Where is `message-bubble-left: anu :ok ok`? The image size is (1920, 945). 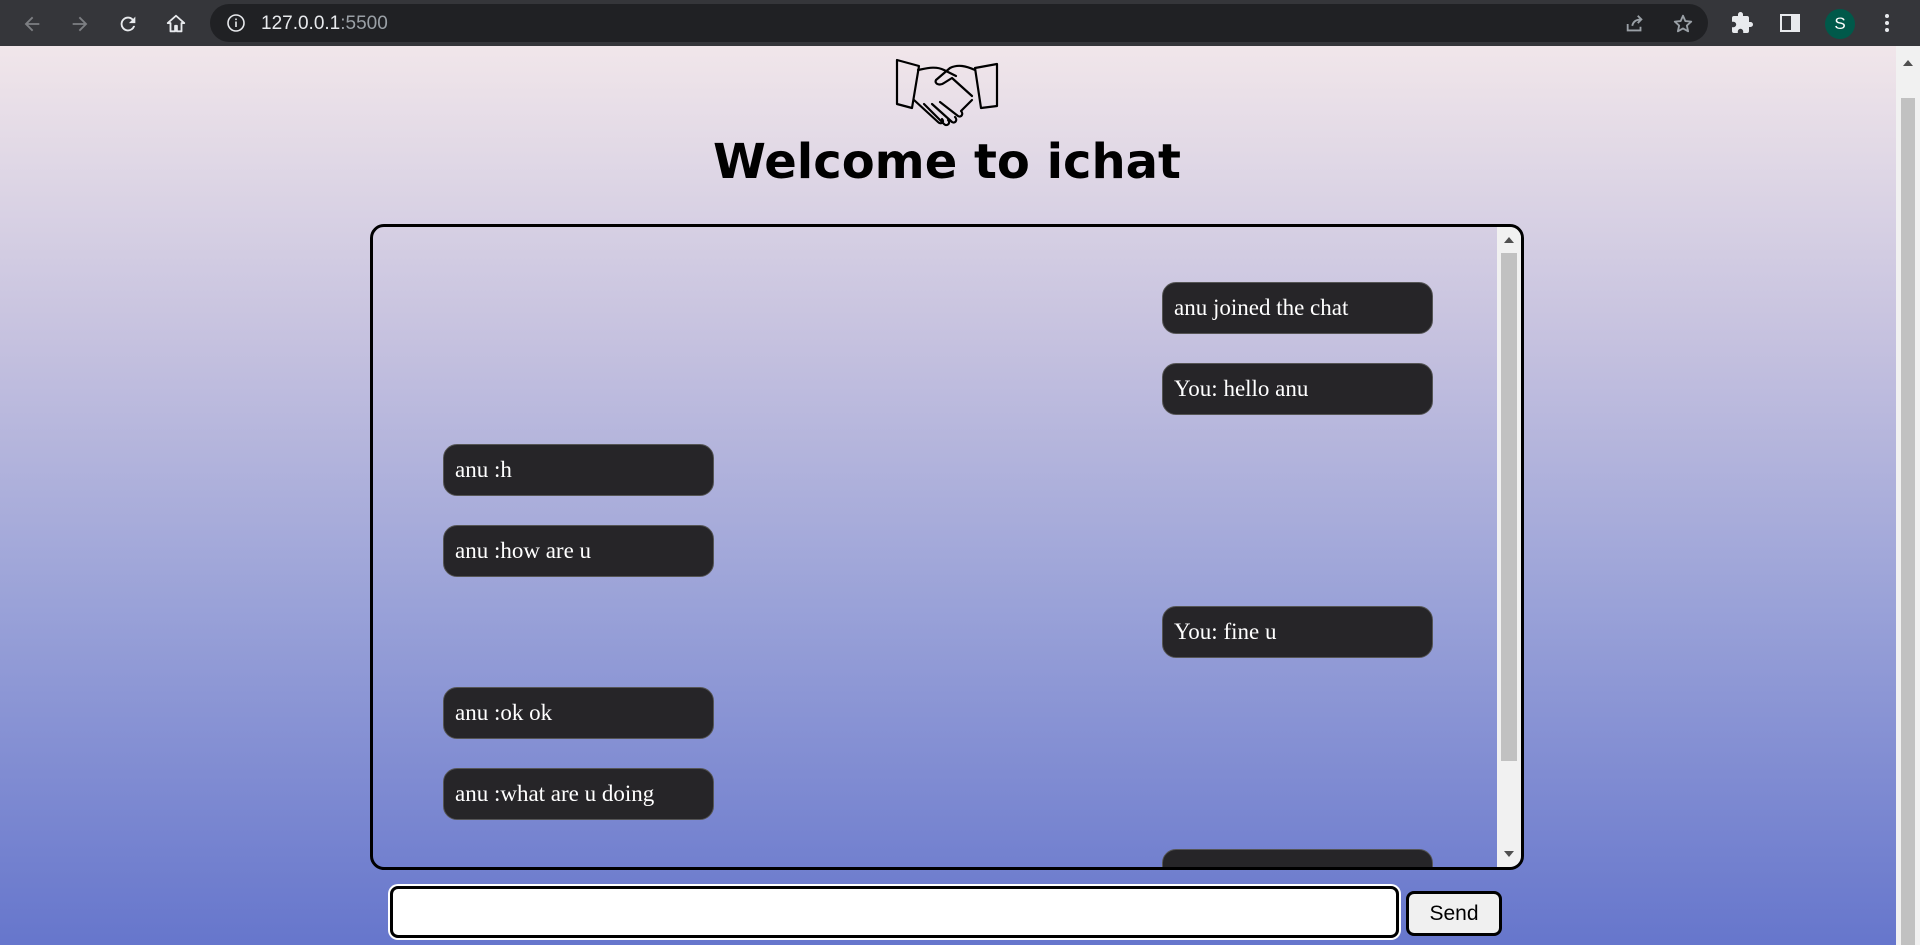 message-bubble-left: anu :ok ok is located at coordinates (578, 713).